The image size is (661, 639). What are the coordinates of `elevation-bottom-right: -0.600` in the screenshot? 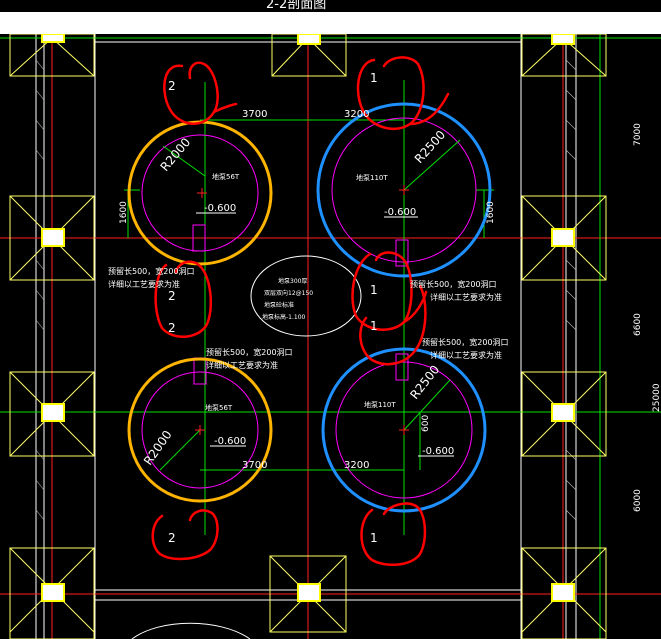 It's located at (438, 451).